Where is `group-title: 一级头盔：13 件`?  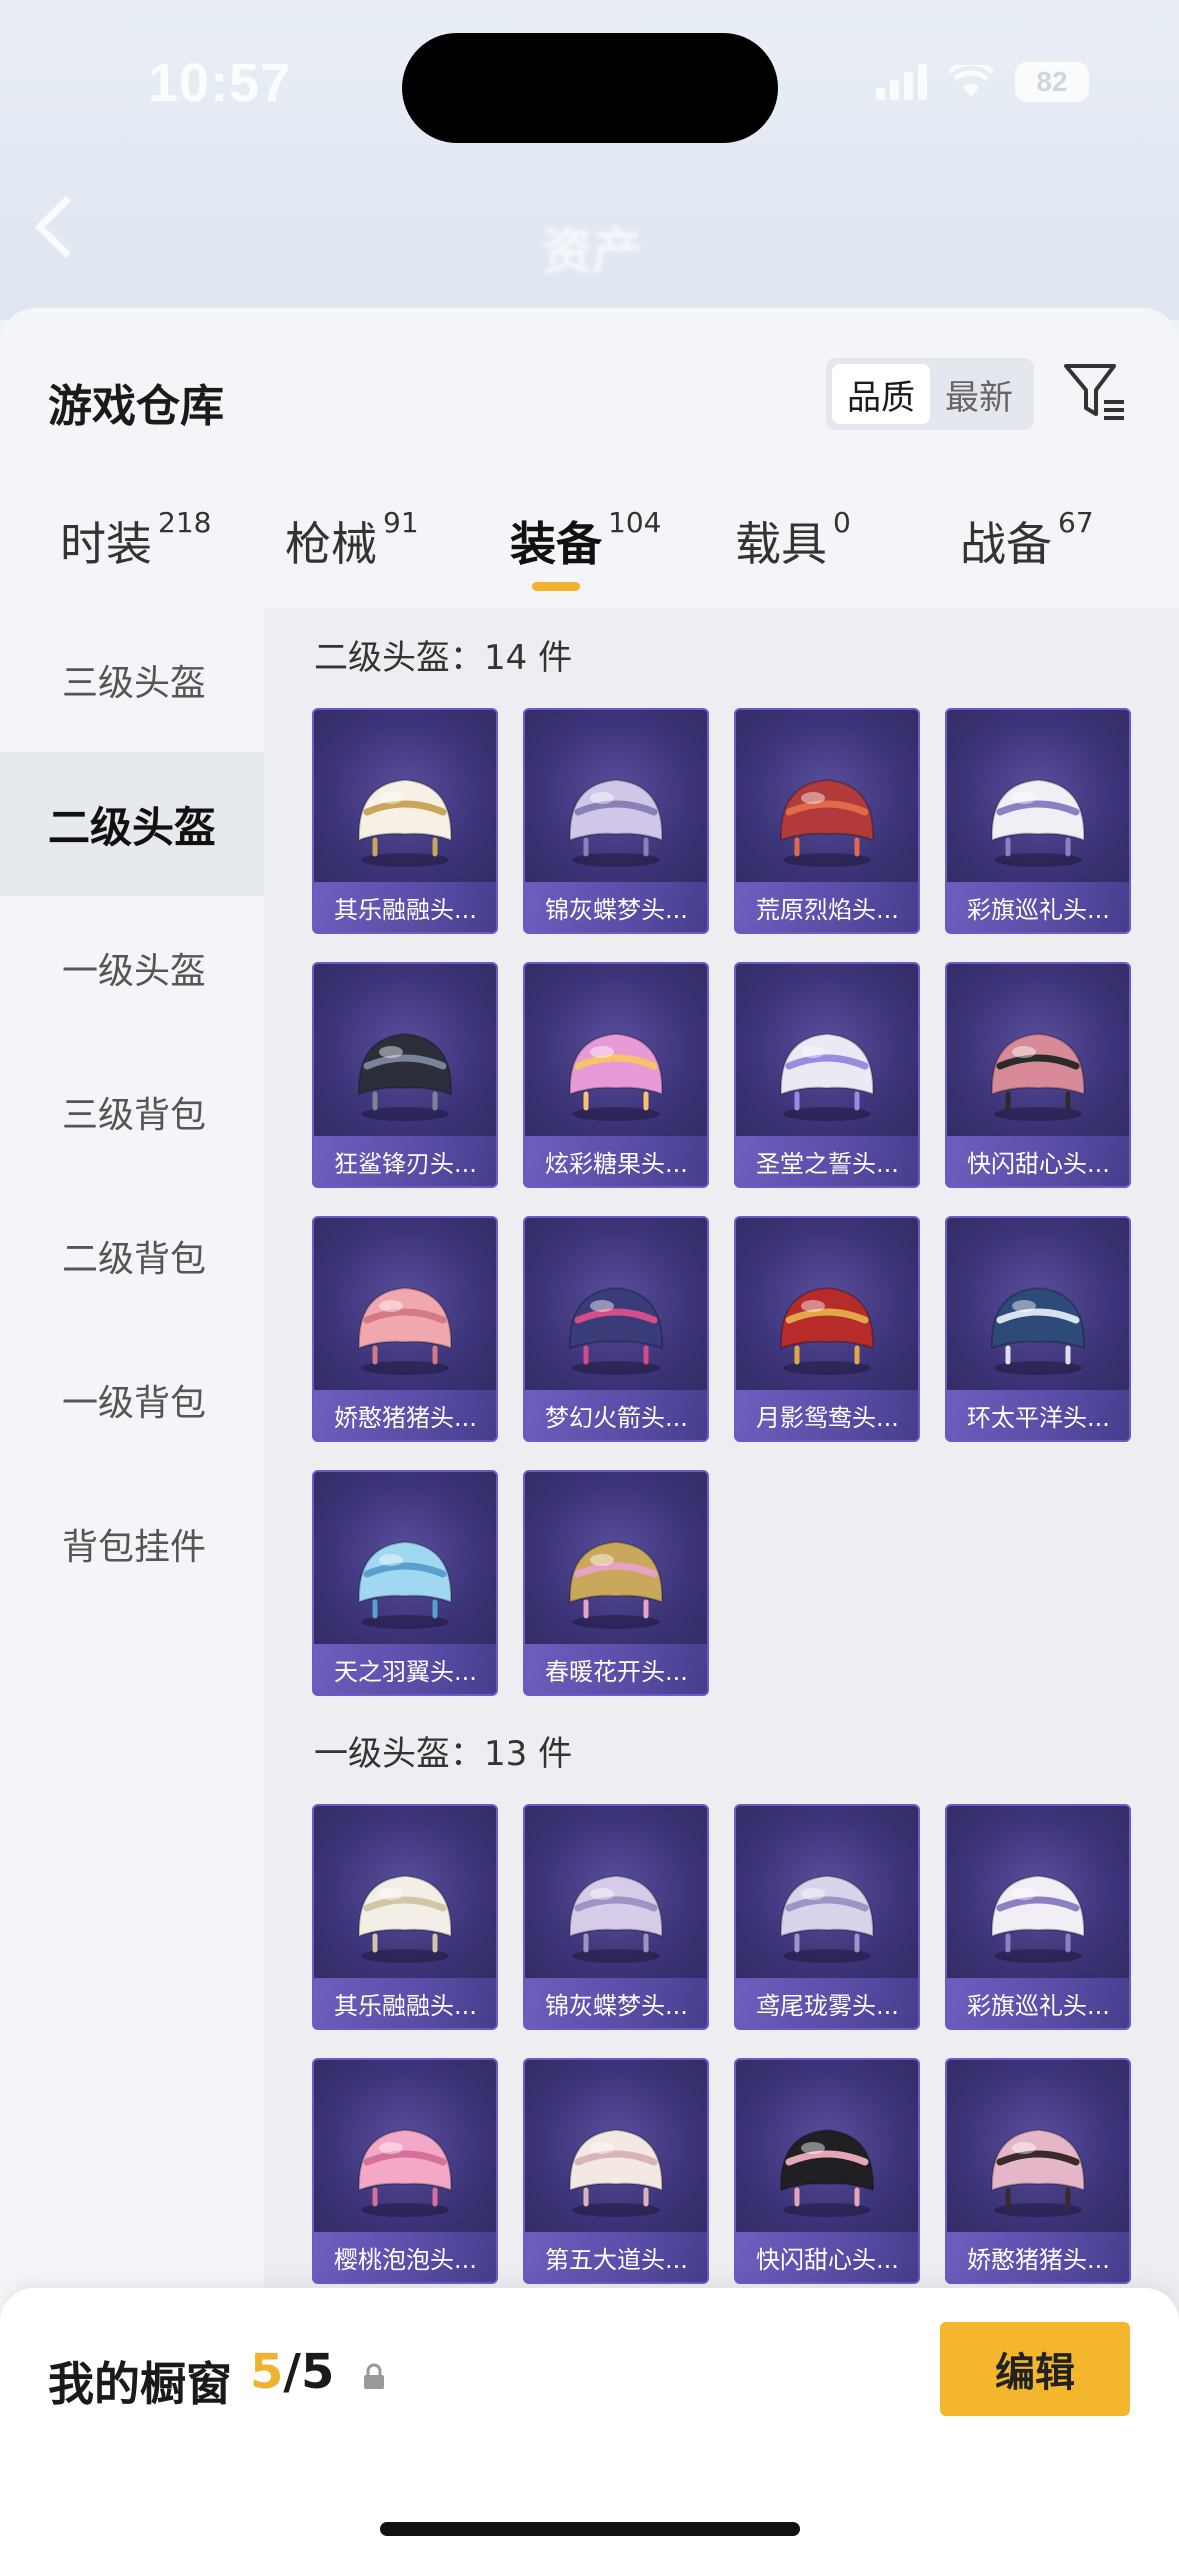
group-title: 一级头盔：13 件 is located at coordinates (443, 1754).